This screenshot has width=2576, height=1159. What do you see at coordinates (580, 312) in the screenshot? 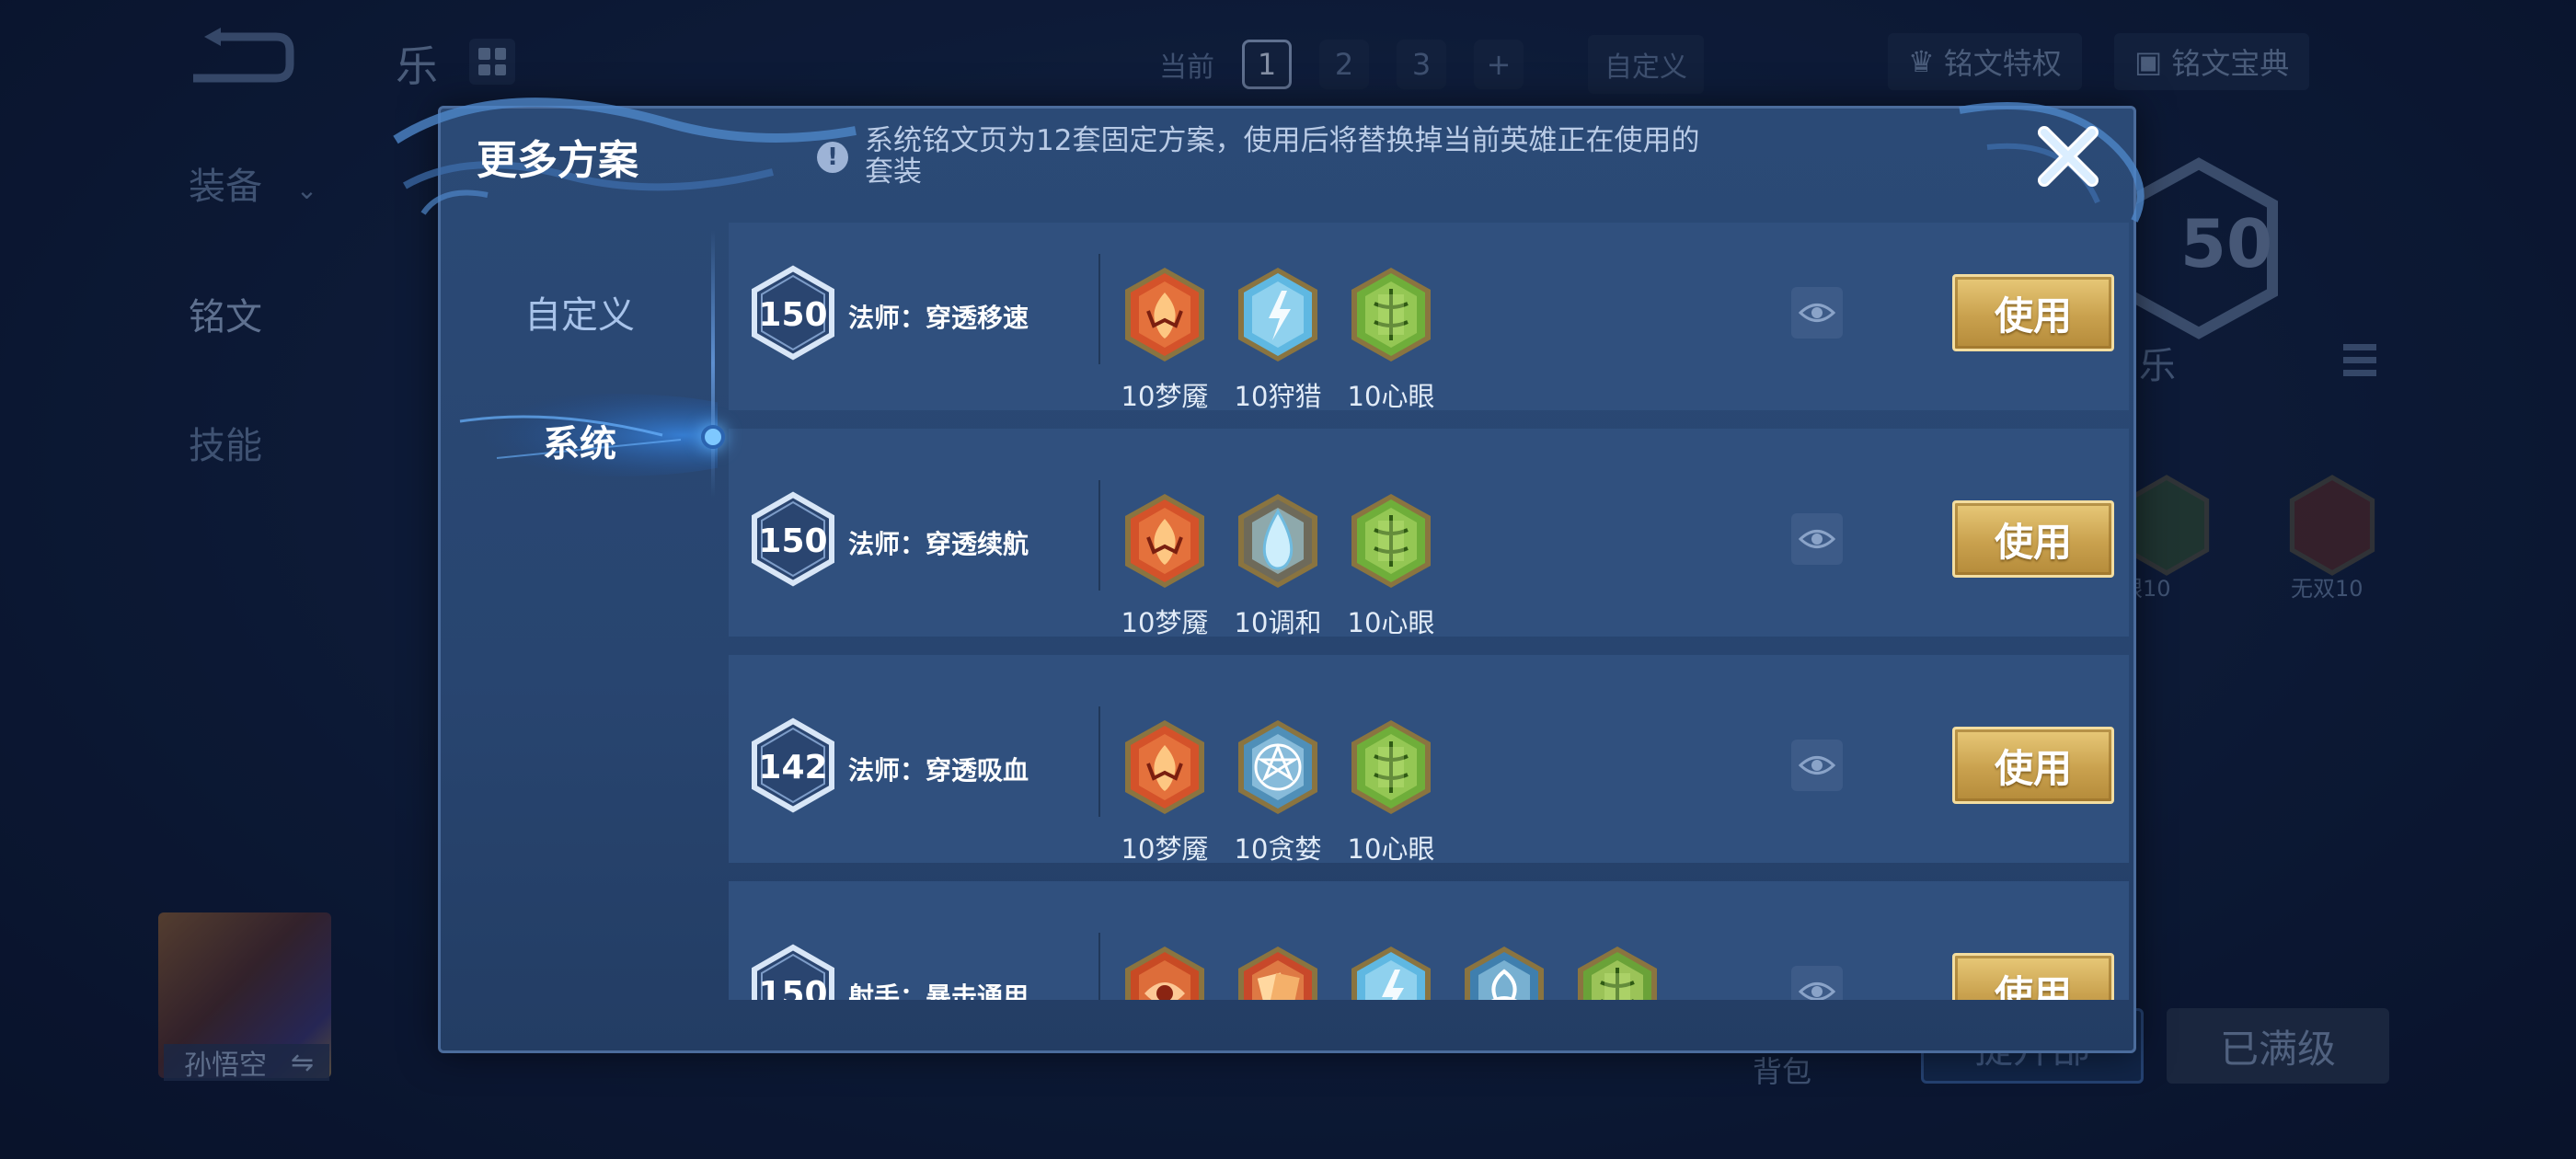
I see `tab-custom: 自定义` at bounding box center [580, 312].